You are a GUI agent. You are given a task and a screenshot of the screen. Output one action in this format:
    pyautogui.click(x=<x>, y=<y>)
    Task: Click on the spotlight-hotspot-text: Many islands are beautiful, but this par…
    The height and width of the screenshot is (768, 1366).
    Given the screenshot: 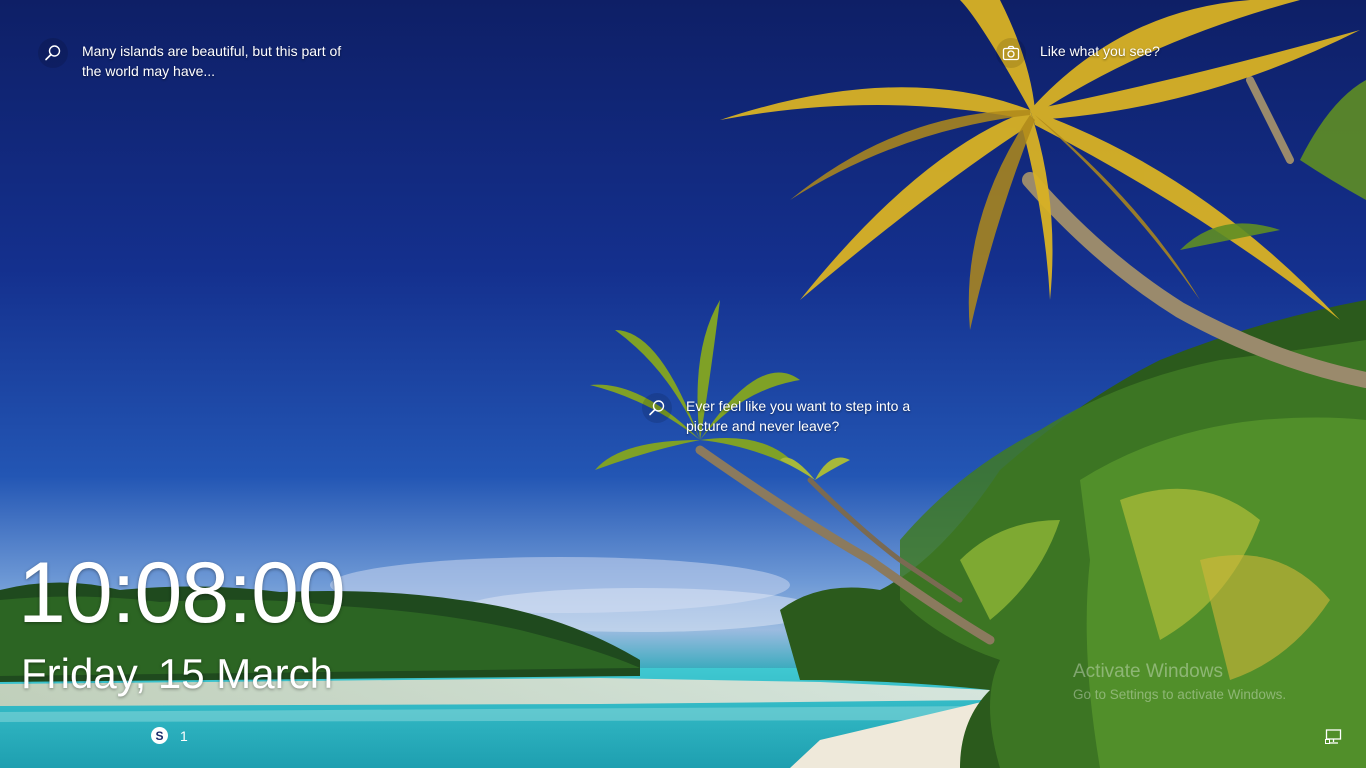 What is the action you would take?
    pyautogui.click(x=212, y=61)
    